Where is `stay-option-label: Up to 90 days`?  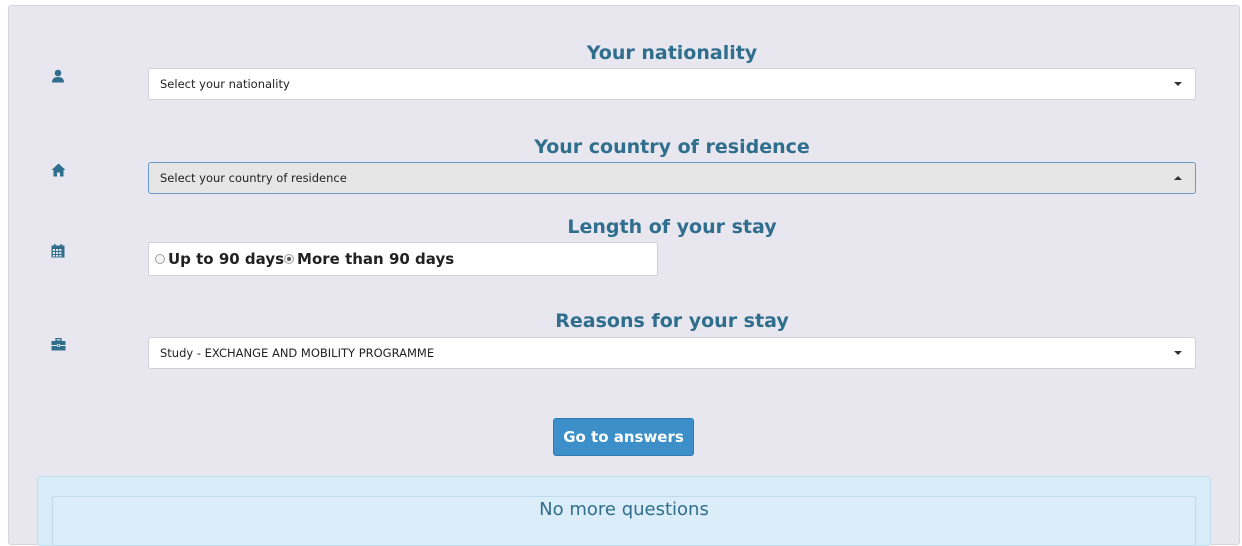 stay-option-label: Up to 90 days is located at coordinates (226, 259).